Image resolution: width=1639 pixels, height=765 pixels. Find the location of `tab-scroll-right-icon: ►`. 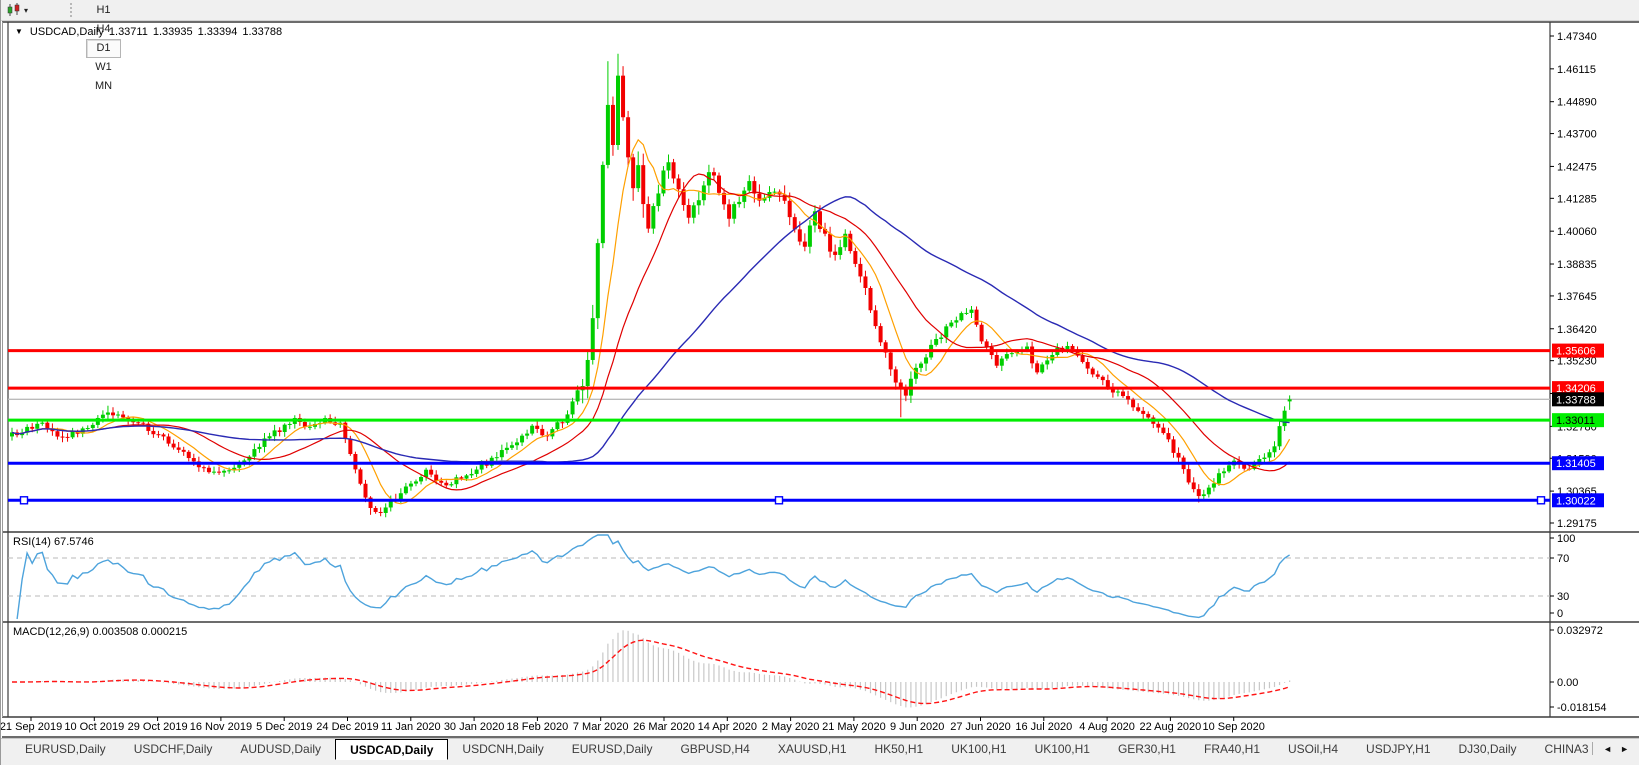

tab-scroll-right-icon: ► is located at coordinates (1624, 749).